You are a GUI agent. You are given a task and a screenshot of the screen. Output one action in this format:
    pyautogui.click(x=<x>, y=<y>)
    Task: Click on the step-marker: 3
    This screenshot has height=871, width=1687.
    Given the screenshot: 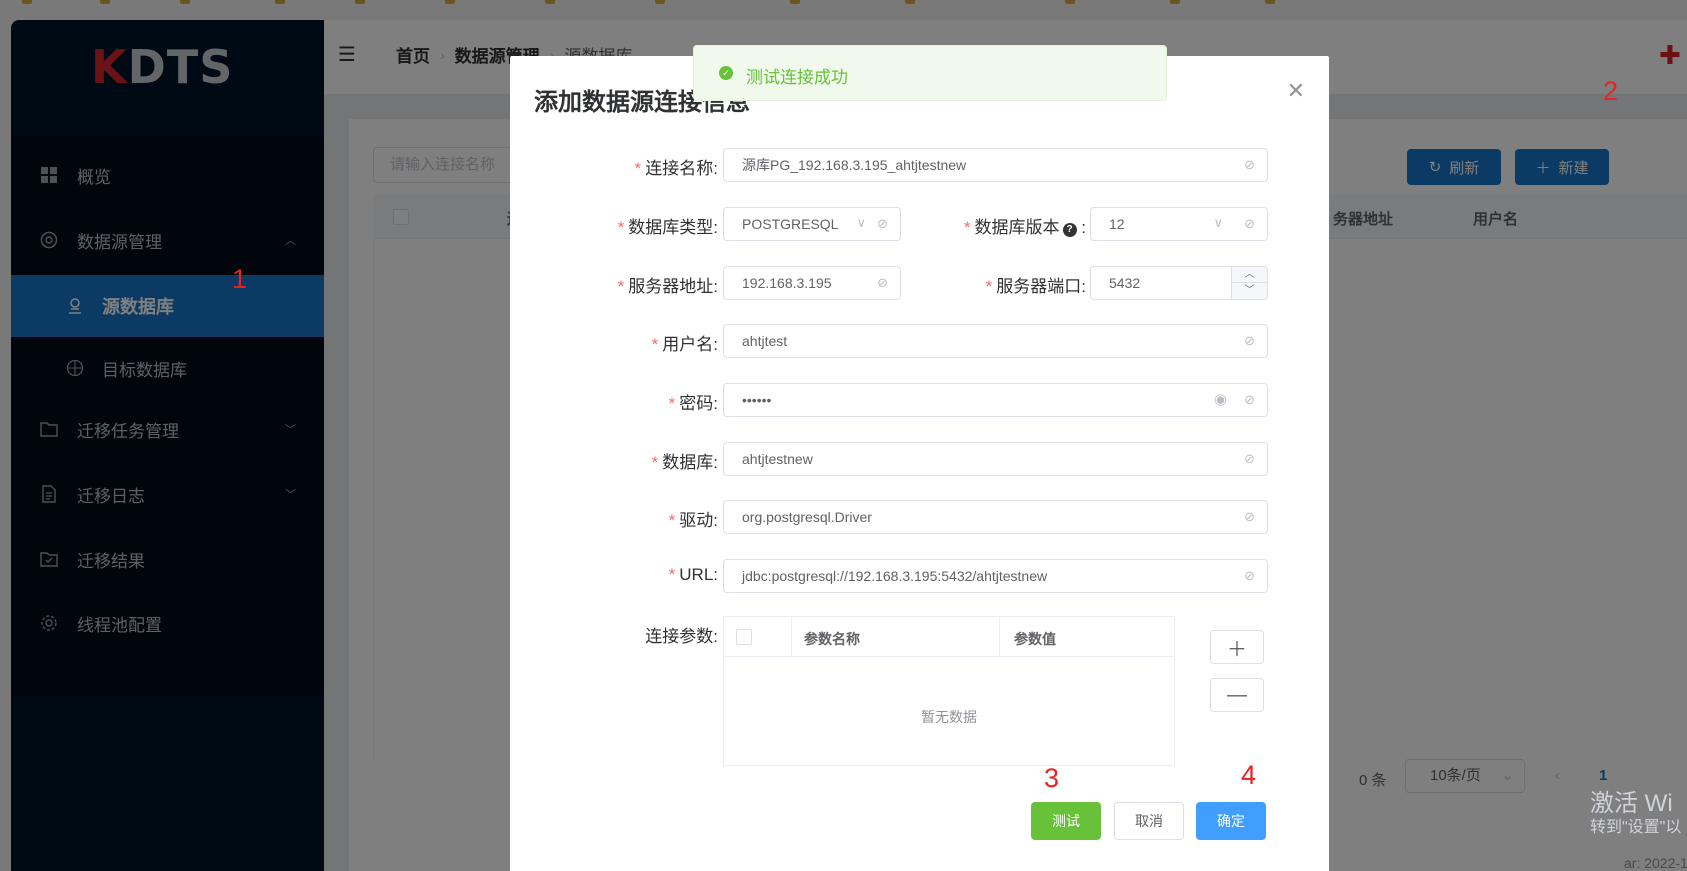 What is the action you would take?
    pyautogui.click(x=1052, y=778)
    